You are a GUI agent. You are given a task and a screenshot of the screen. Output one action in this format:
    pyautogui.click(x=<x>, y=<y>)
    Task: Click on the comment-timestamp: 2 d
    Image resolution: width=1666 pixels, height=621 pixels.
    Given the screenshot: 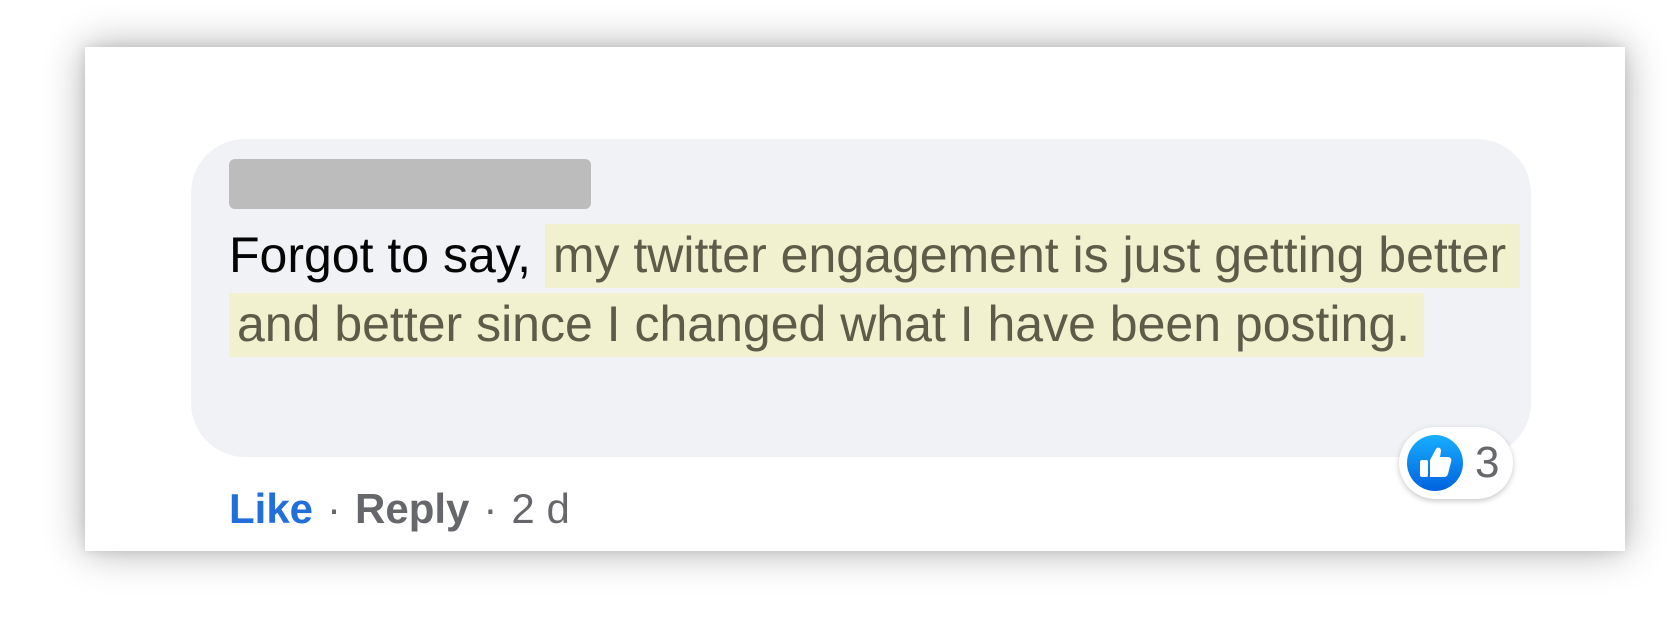 What is the action you would take?
    pyautogui.click(x=540, y=509)
    